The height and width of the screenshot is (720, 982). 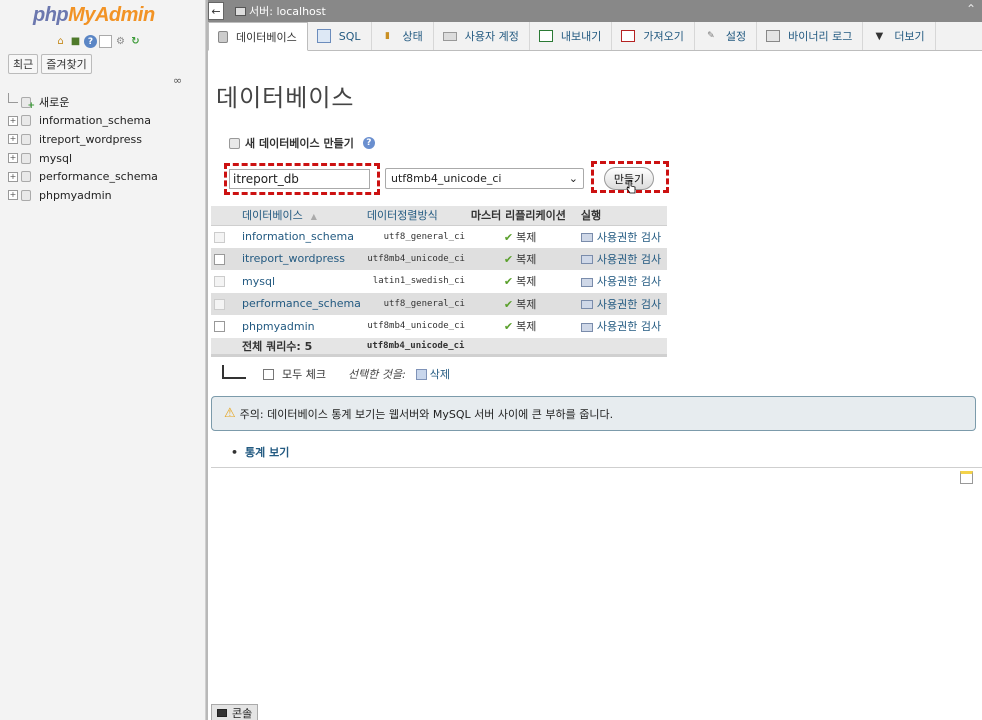 I want to click on collation-cell: latin1_swedish_ci, so click(x=415, y=281).